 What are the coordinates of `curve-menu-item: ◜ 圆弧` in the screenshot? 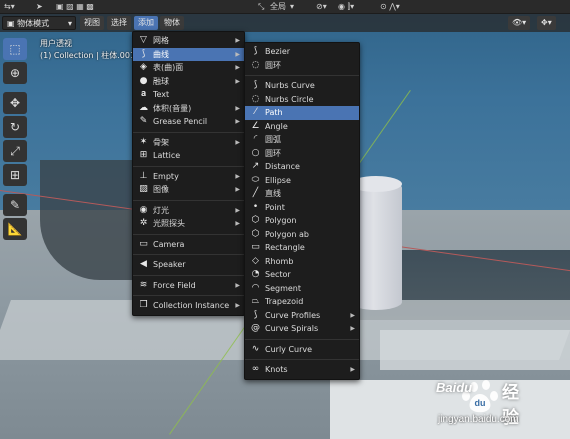 It's located at (302, 140).